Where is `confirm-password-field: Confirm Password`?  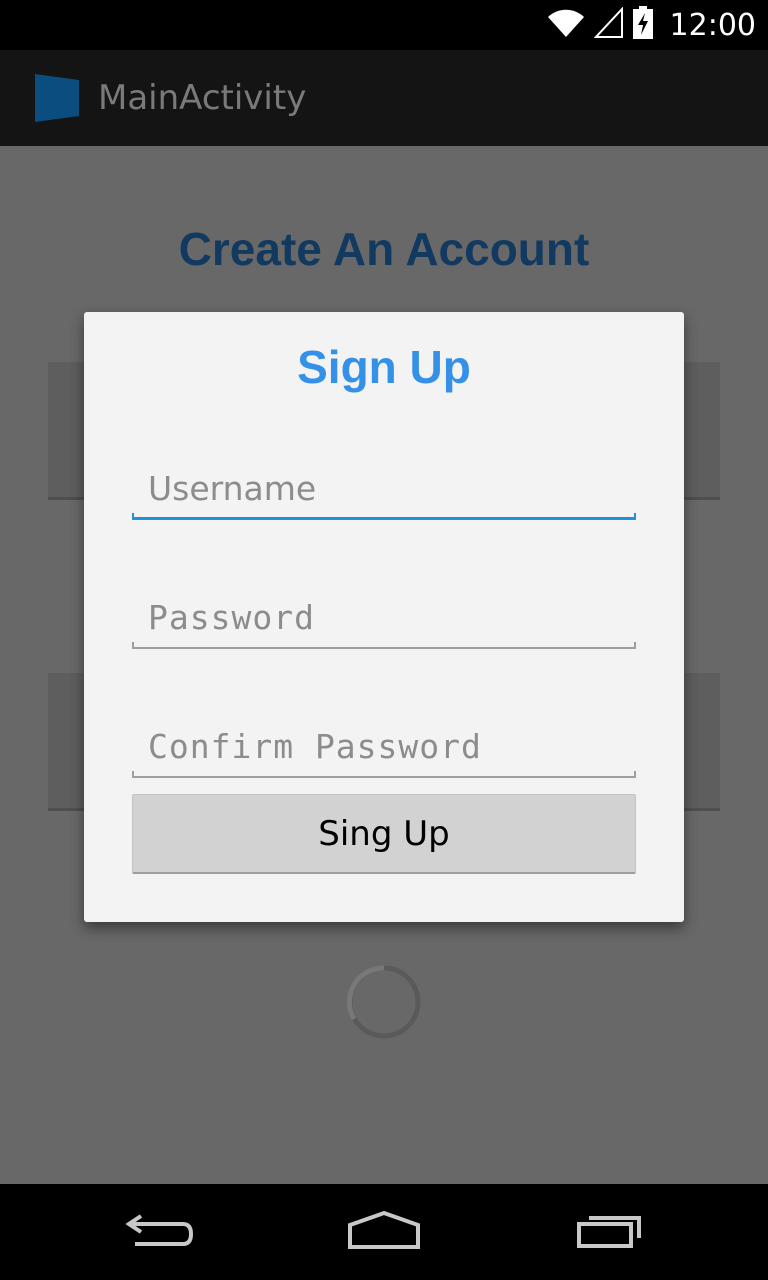
confirm-password-field: Confirm Password is located at coordinates (384, 748).